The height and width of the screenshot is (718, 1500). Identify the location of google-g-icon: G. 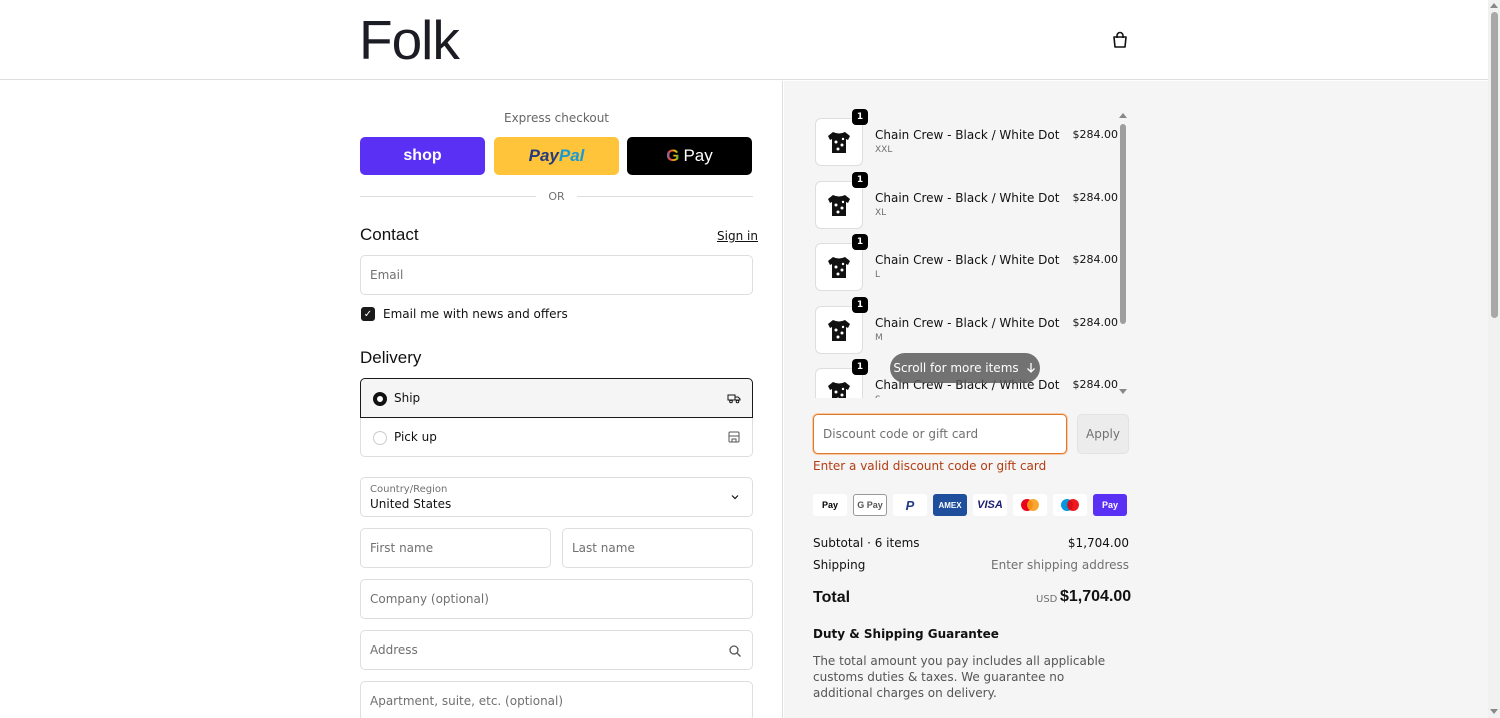
(673, 155).